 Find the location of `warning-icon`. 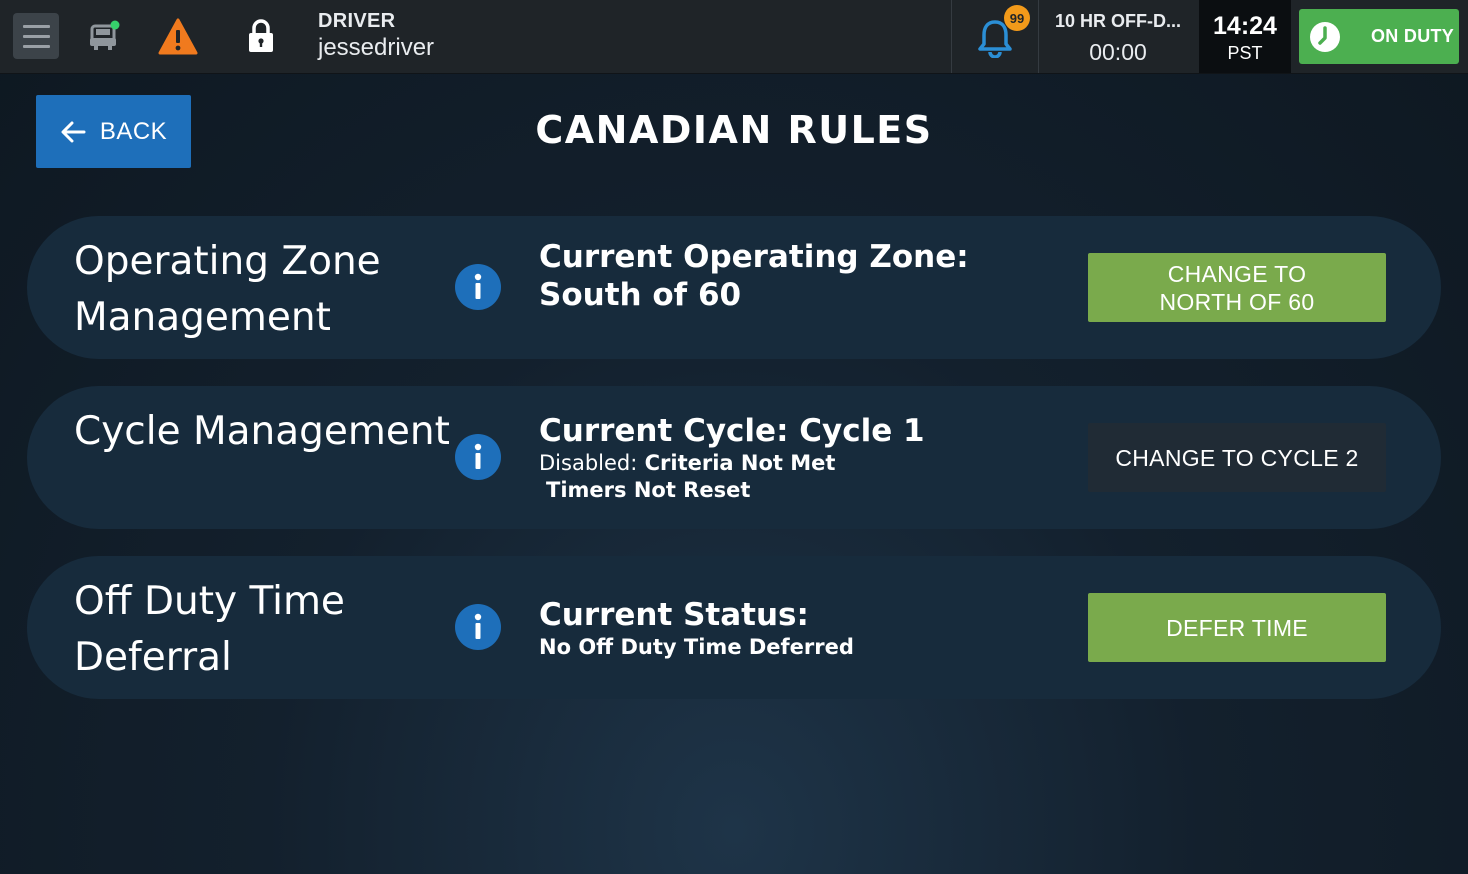

warning-icon is located at coordinates (178, 37).